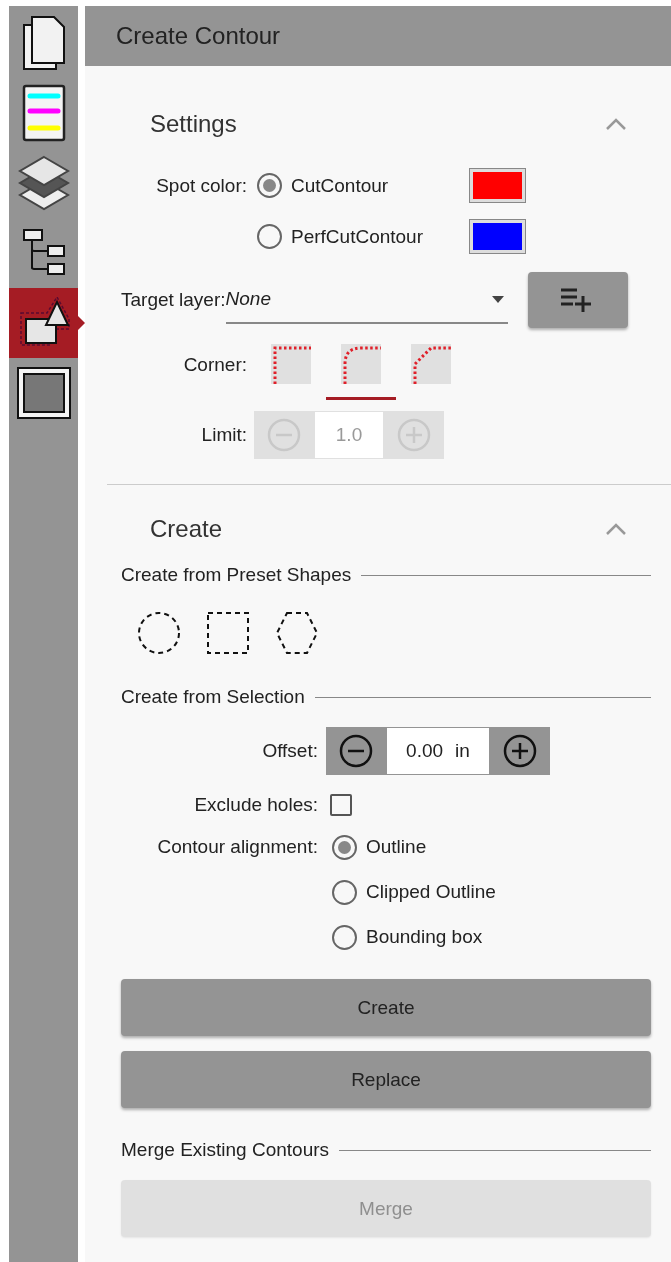 This screenshot has width=671, height=1262. What do you see at coordinates (577, 300) in the screenshot?
I see `add-layer-button` at bounding box center [577, 300].